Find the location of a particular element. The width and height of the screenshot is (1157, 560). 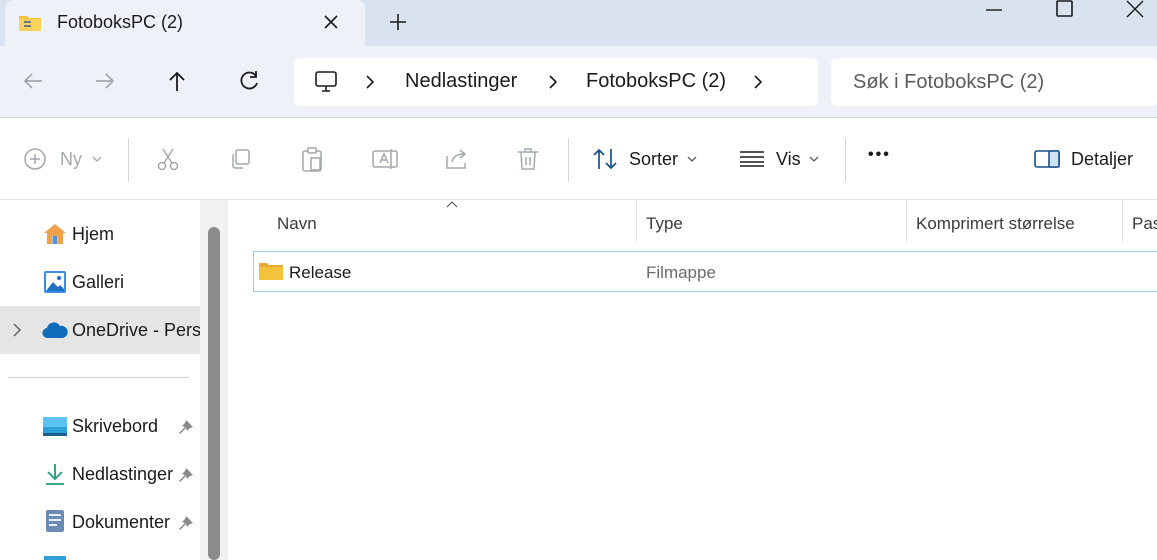

rename-icon is located at coordinates (385, 159).